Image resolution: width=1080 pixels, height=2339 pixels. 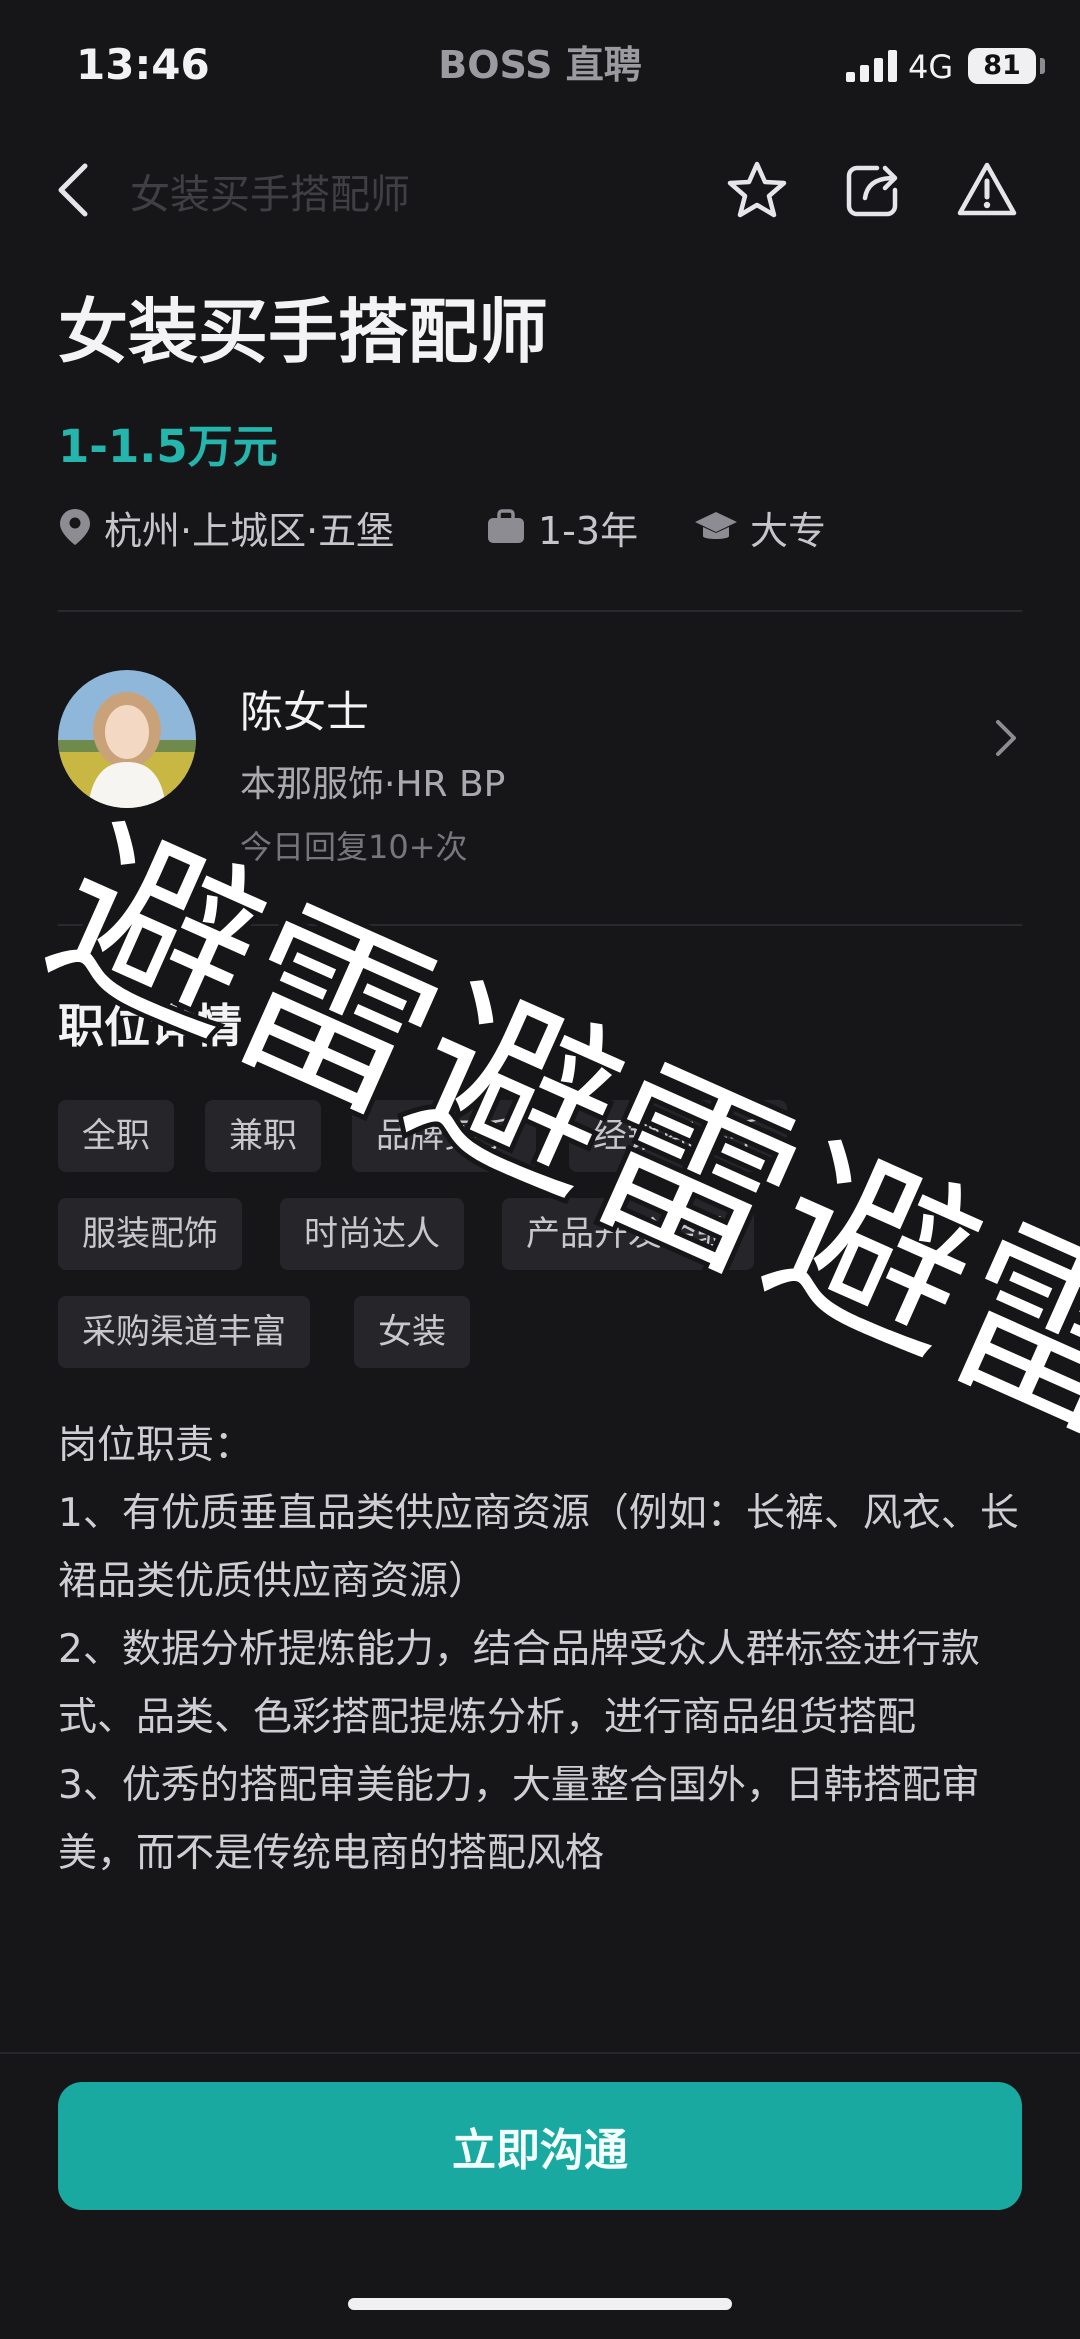 What do you see at coordinates (788, 530) in the screenshot?
I see `education-text: 大专` at bounding box center [788, 530].